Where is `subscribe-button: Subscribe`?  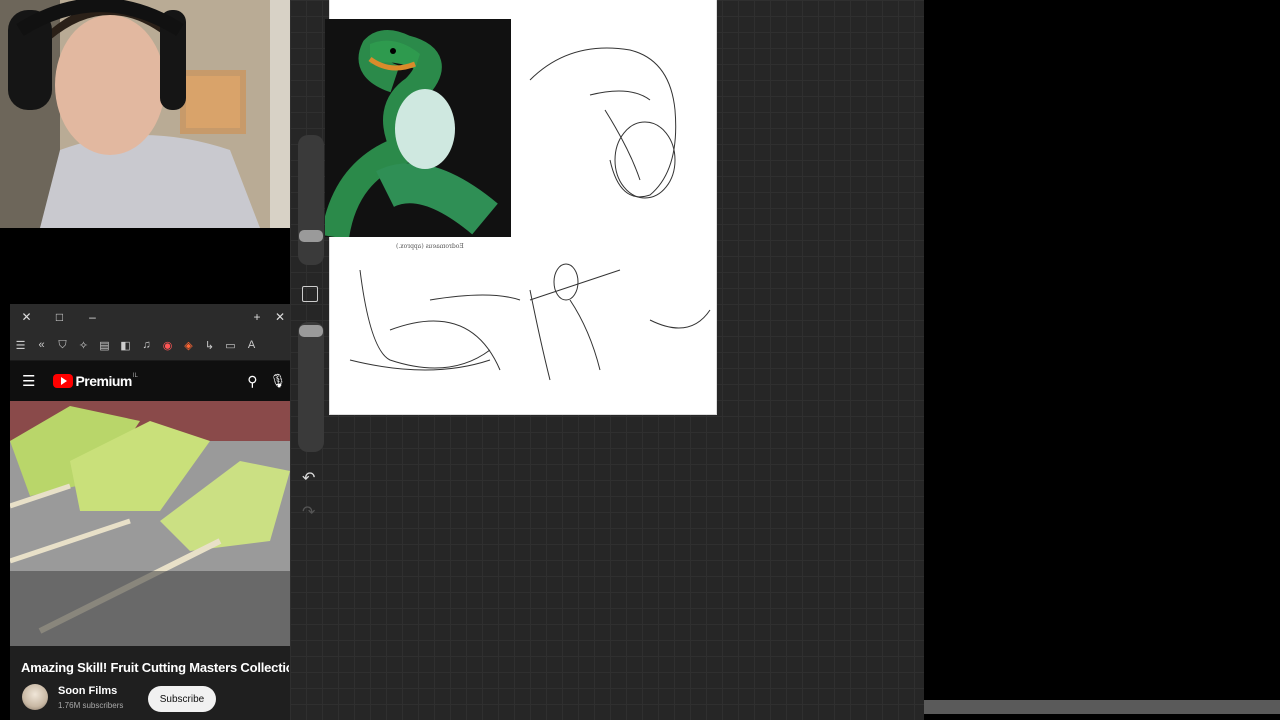
subscribe-button: Subscribe is located at coordinates (182, 699).